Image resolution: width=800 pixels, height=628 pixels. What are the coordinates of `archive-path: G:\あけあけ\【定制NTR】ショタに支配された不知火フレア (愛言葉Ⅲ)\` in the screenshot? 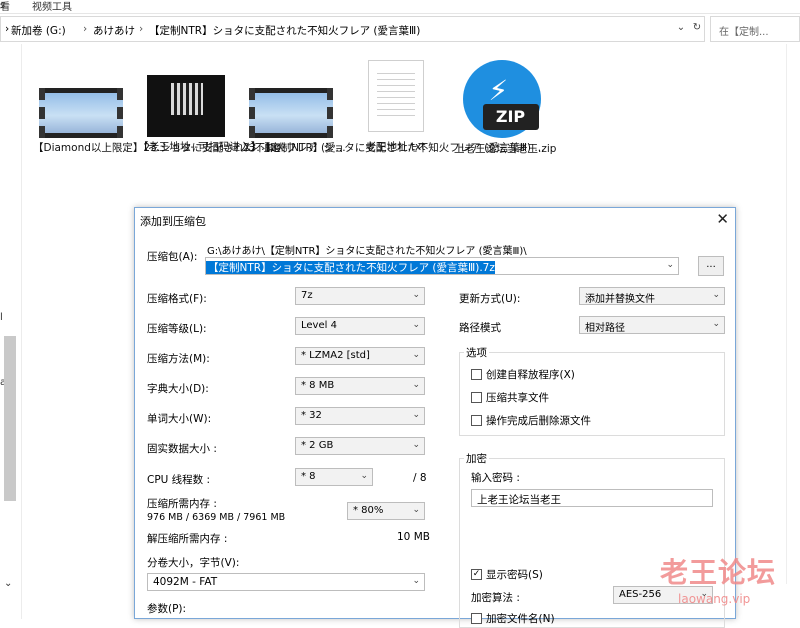 It's located at (367, 251).